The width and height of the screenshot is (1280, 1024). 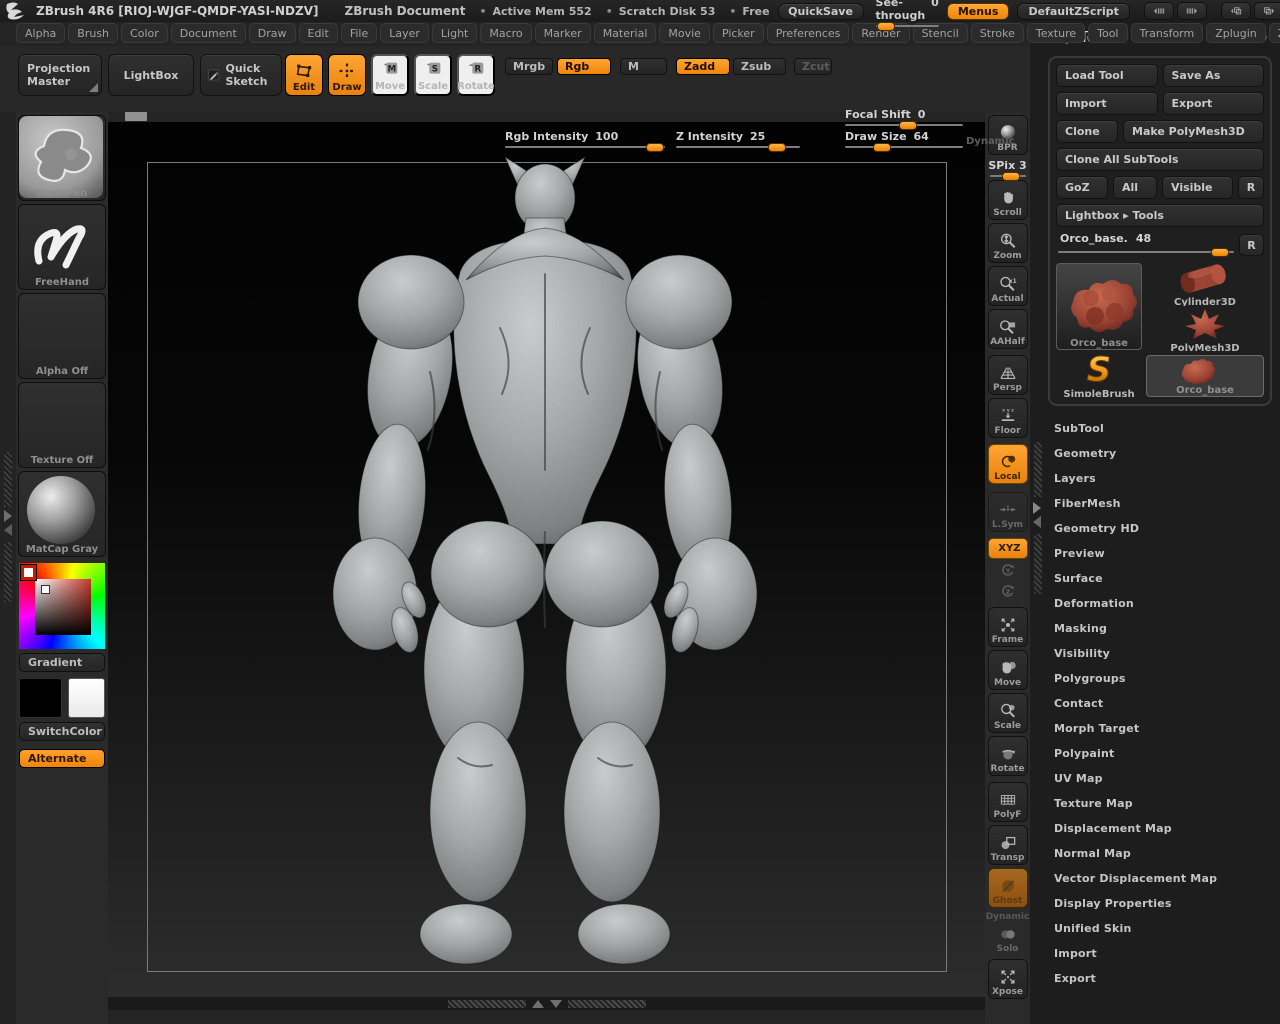 I want to click on load-tool-button: Load Tool, so click(x=1107, y=75).